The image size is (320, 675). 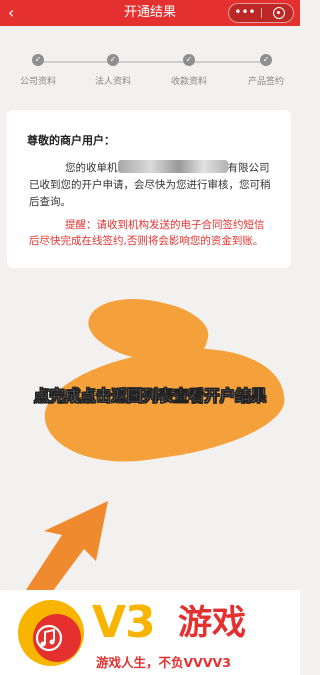 What do you see at coordinates (279, 13) in the screenshot?
I see `close-circle-icon` at bounding box center [279, 13].